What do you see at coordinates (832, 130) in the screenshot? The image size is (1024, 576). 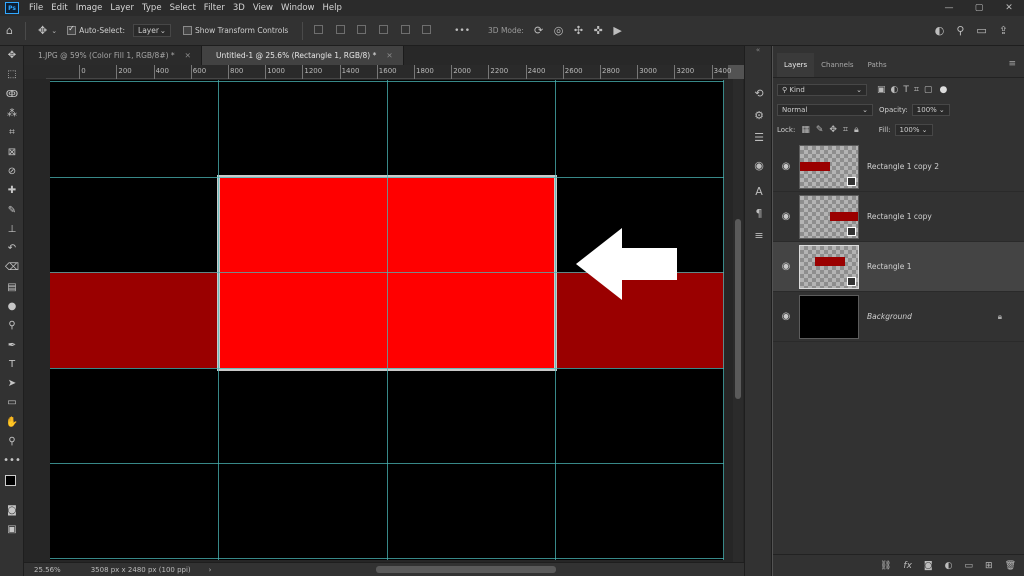 I see `lock-icons: ▦✎✥⌗🔒︎` at bounding box center [832, 130].